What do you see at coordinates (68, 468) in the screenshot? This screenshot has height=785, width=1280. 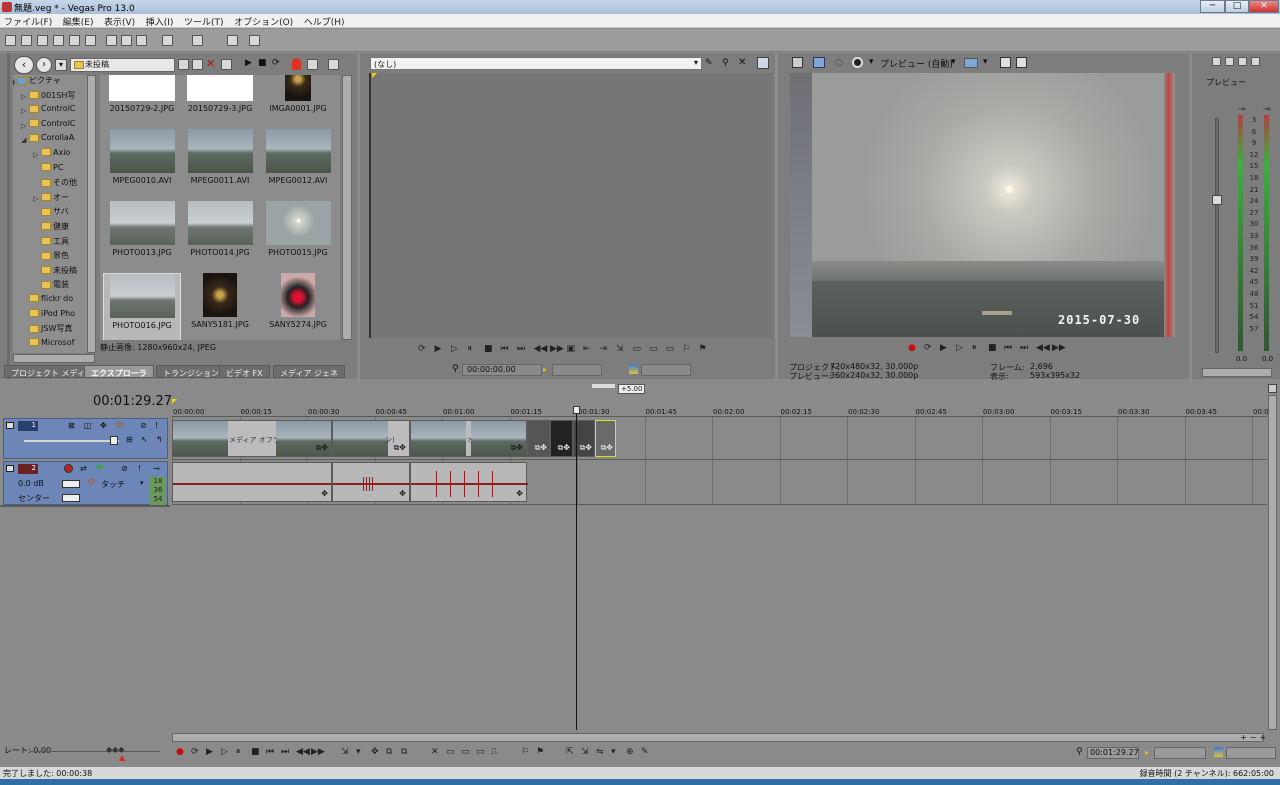 I see `record-arm-icon` at bounding box center [68, 468].